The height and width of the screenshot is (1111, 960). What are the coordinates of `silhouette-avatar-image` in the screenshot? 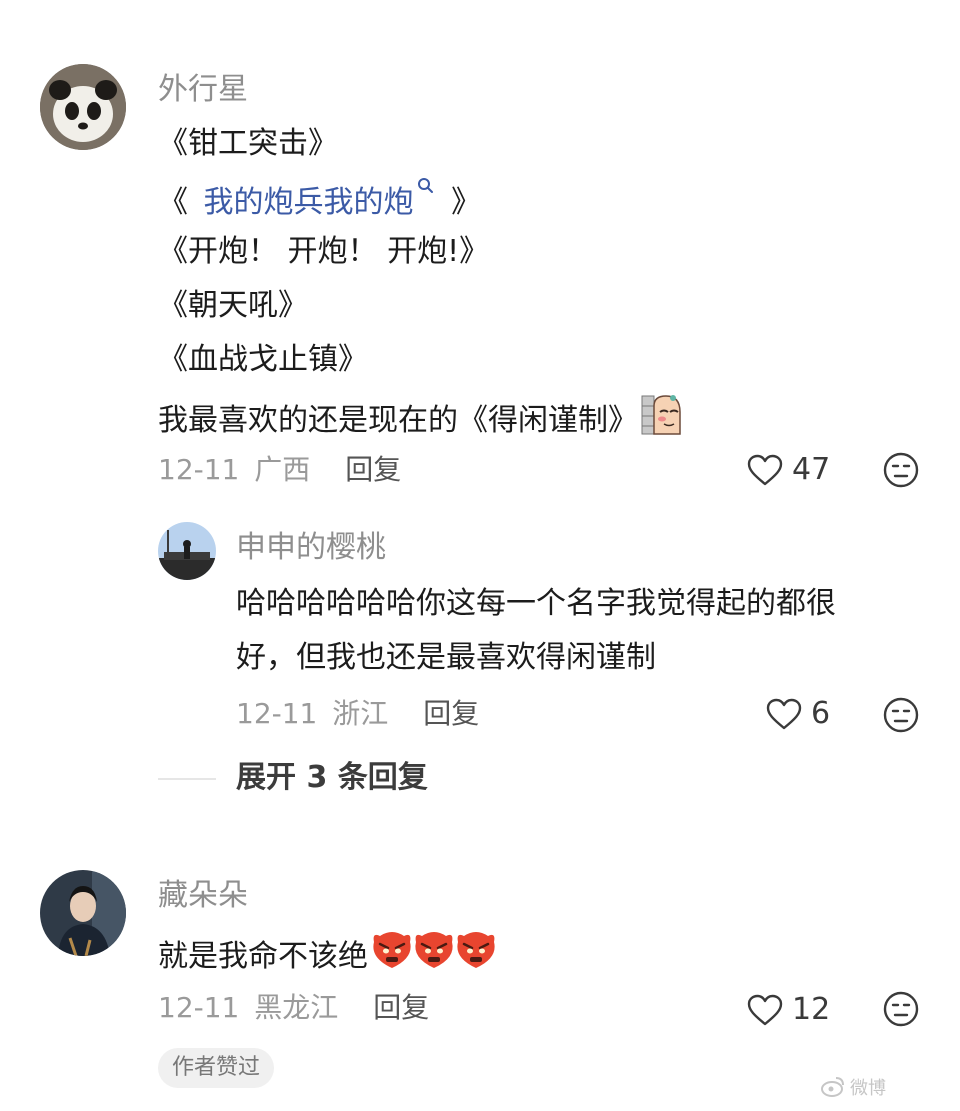 It's located at (187, 551).